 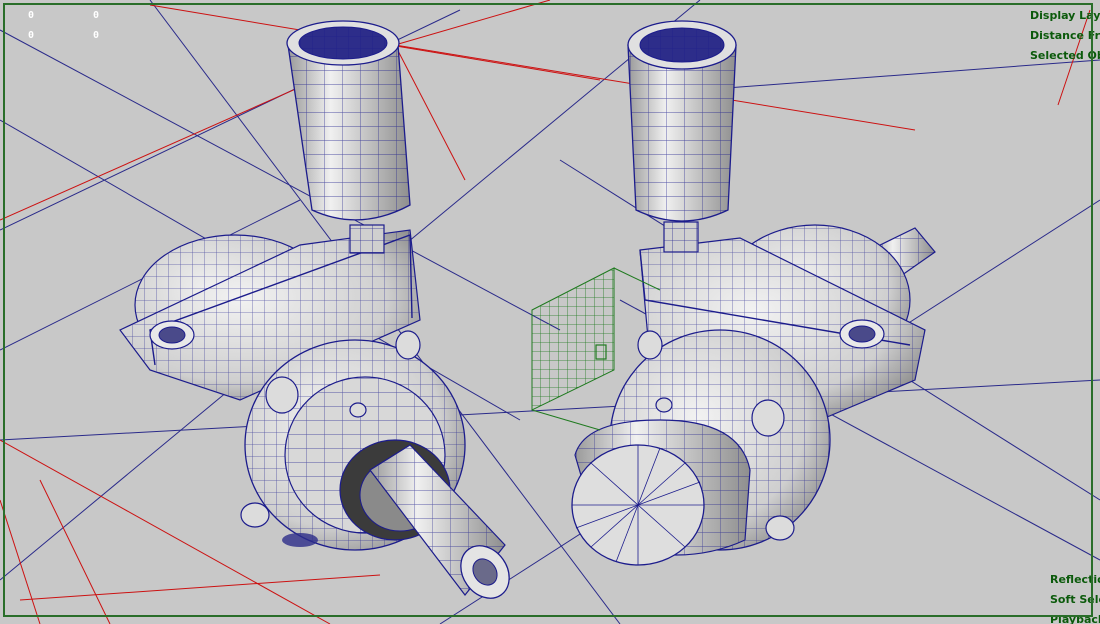 What do you see at coordinates (1075, 579) in the screenshot?
I see `hud-reflection: Reflection` at bounding box center [1075, 579].